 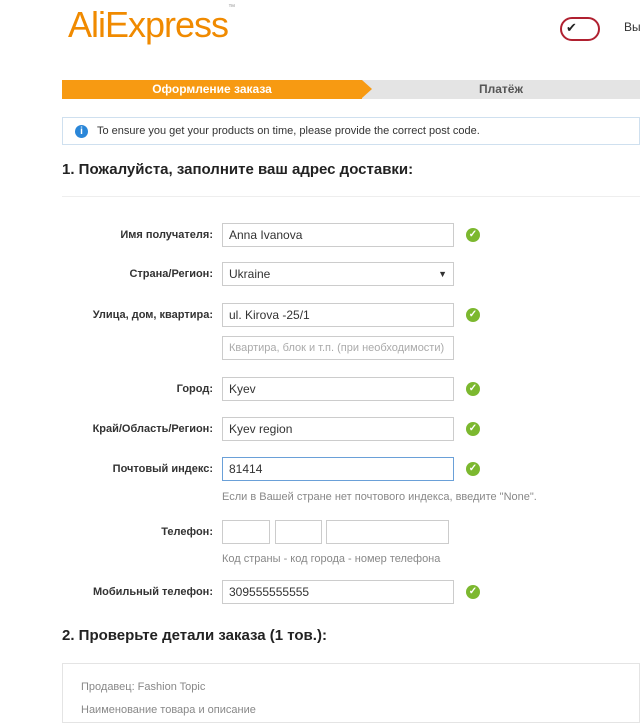 I want to click on city-label: Город:, so click(x=194, y=389).